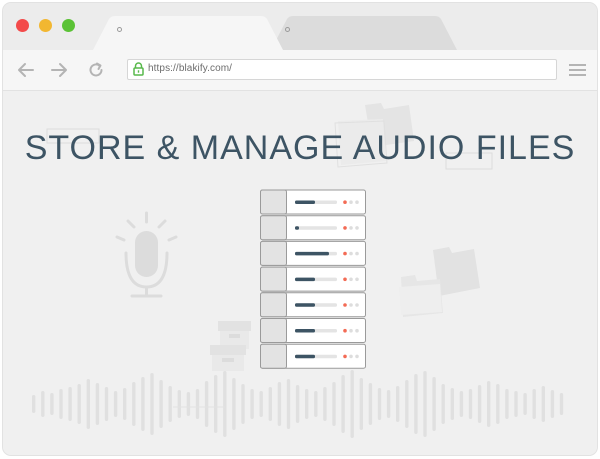  What do you see at coordinates (230, 346) in the screenshot?
I see `file-box-icon` at bounding box center [230, 346].